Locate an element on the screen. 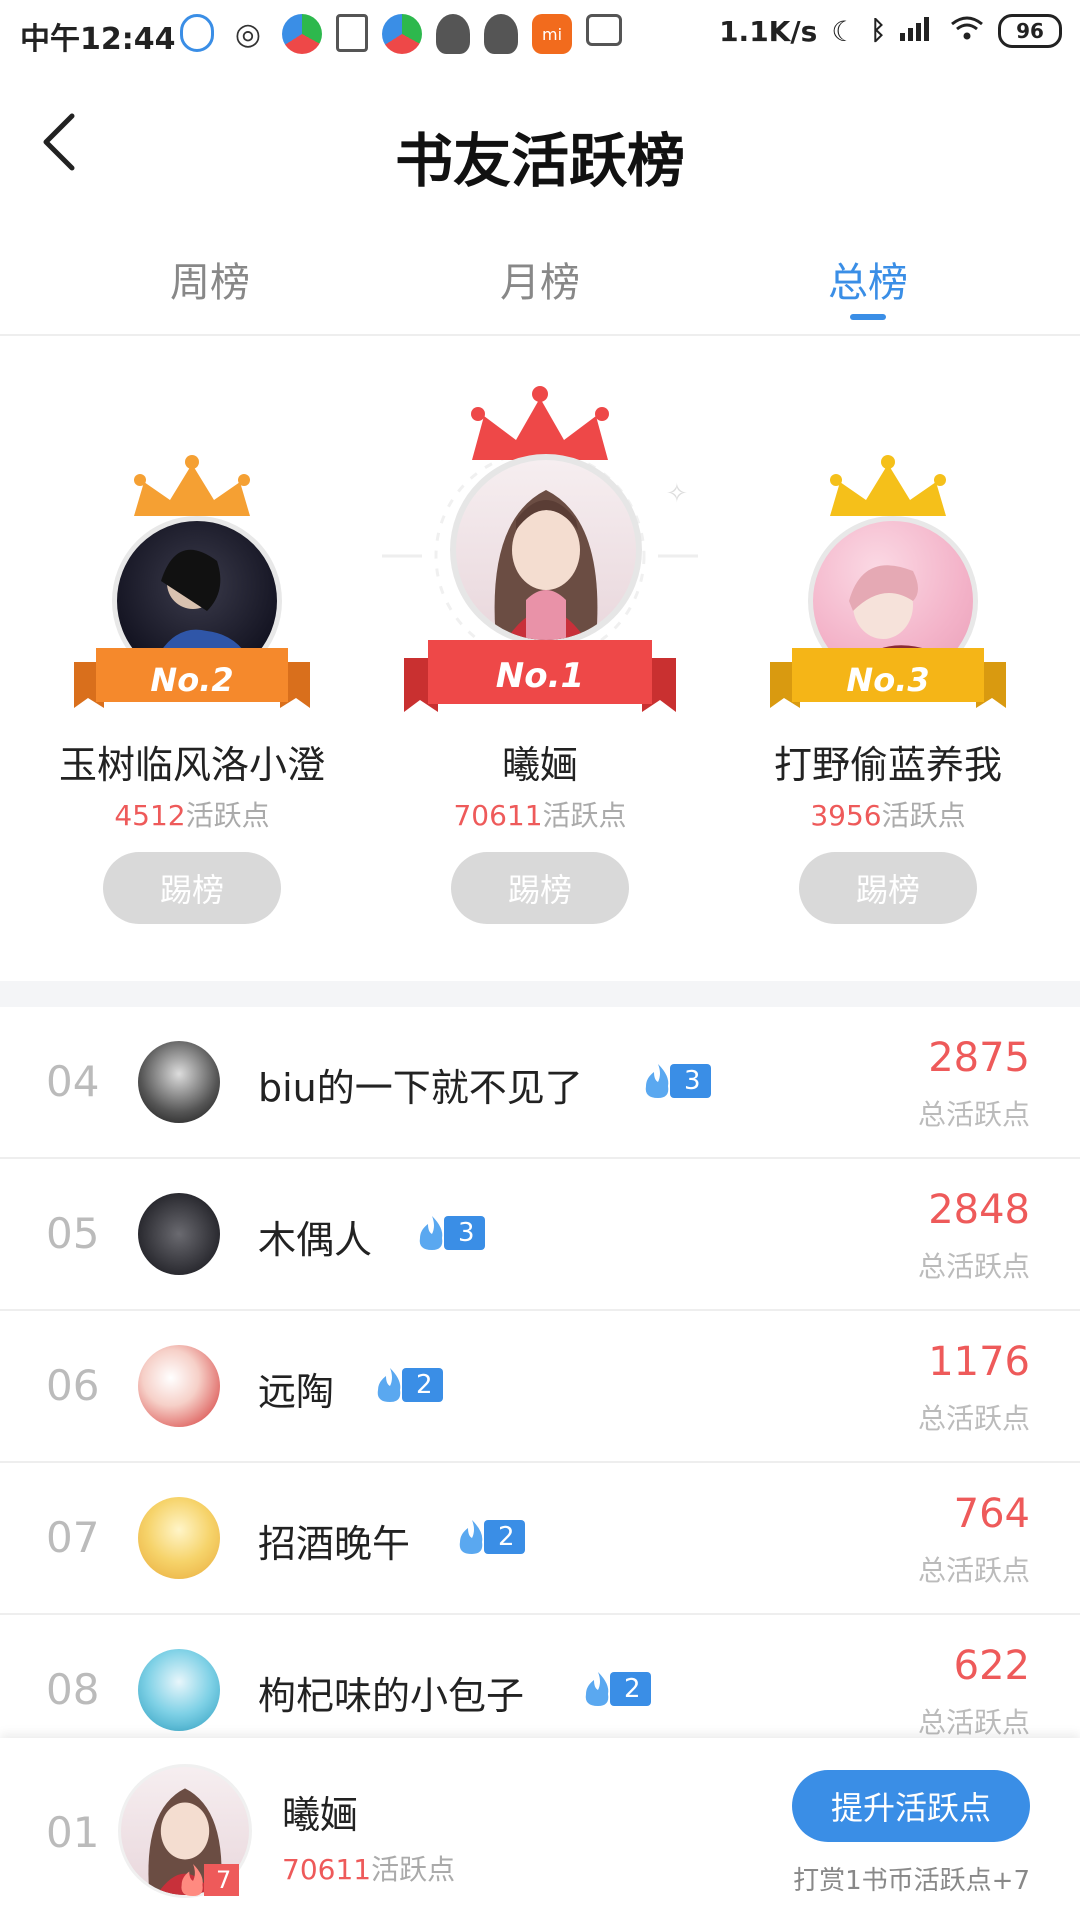 The height and width of the screenshot is (1920, 1080). score-value: 70611 is located at coordinates (327, 1869).